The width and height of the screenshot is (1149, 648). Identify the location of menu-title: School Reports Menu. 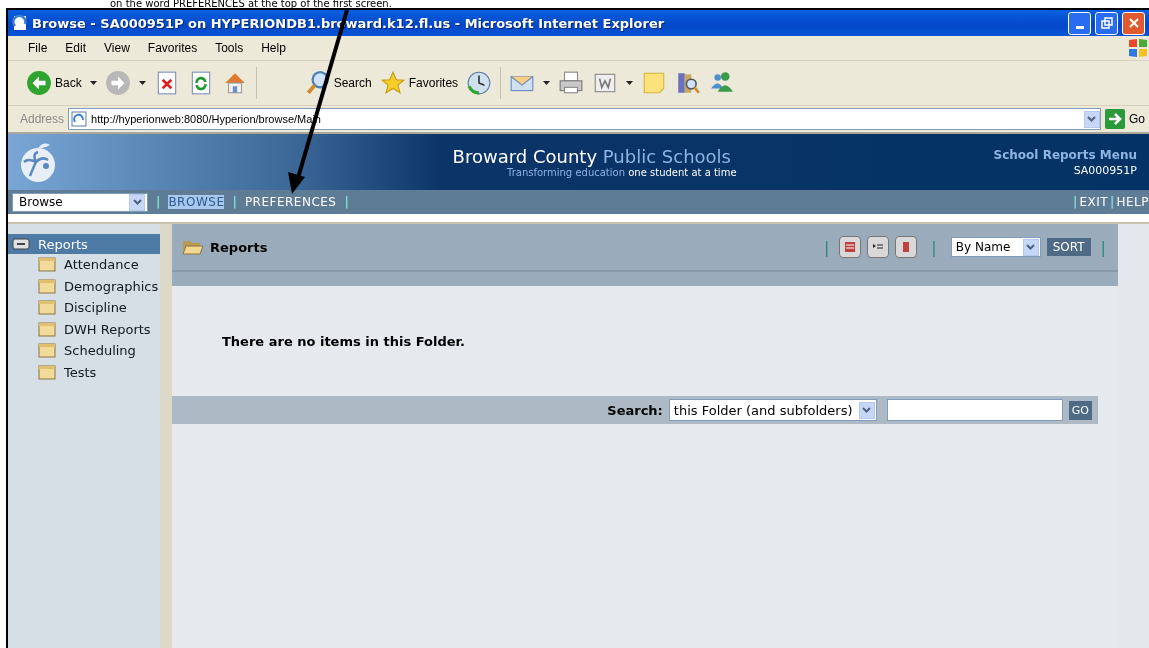
(1065, 154).